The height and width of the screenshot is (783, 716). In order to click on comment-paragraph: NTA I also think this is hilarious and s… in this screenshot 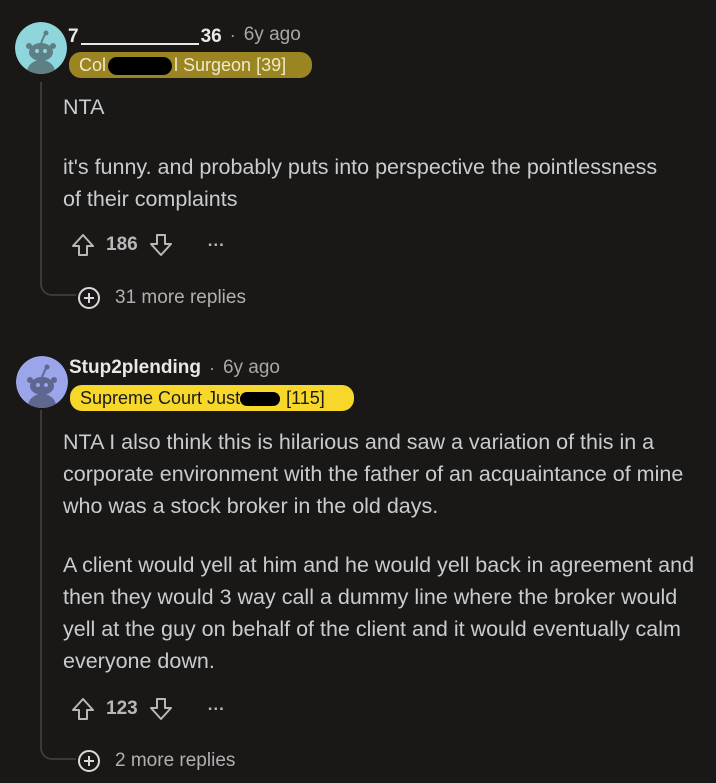, I will do `click(373, 474)`.